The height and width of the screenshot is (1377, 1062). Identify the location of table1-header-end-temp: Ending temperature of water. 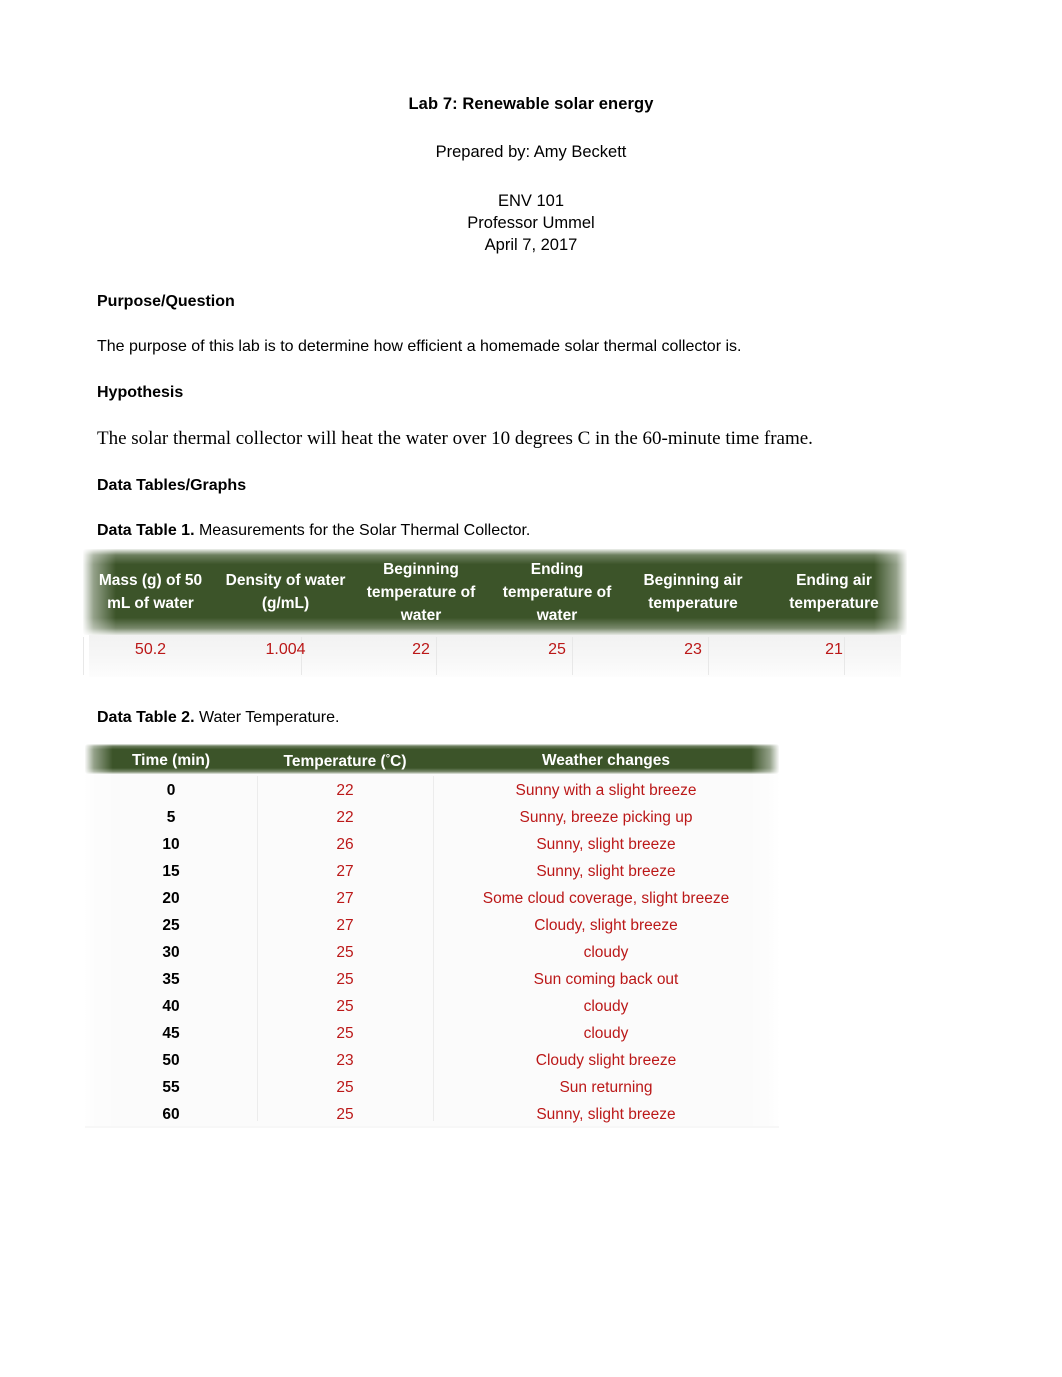
(557, 592).